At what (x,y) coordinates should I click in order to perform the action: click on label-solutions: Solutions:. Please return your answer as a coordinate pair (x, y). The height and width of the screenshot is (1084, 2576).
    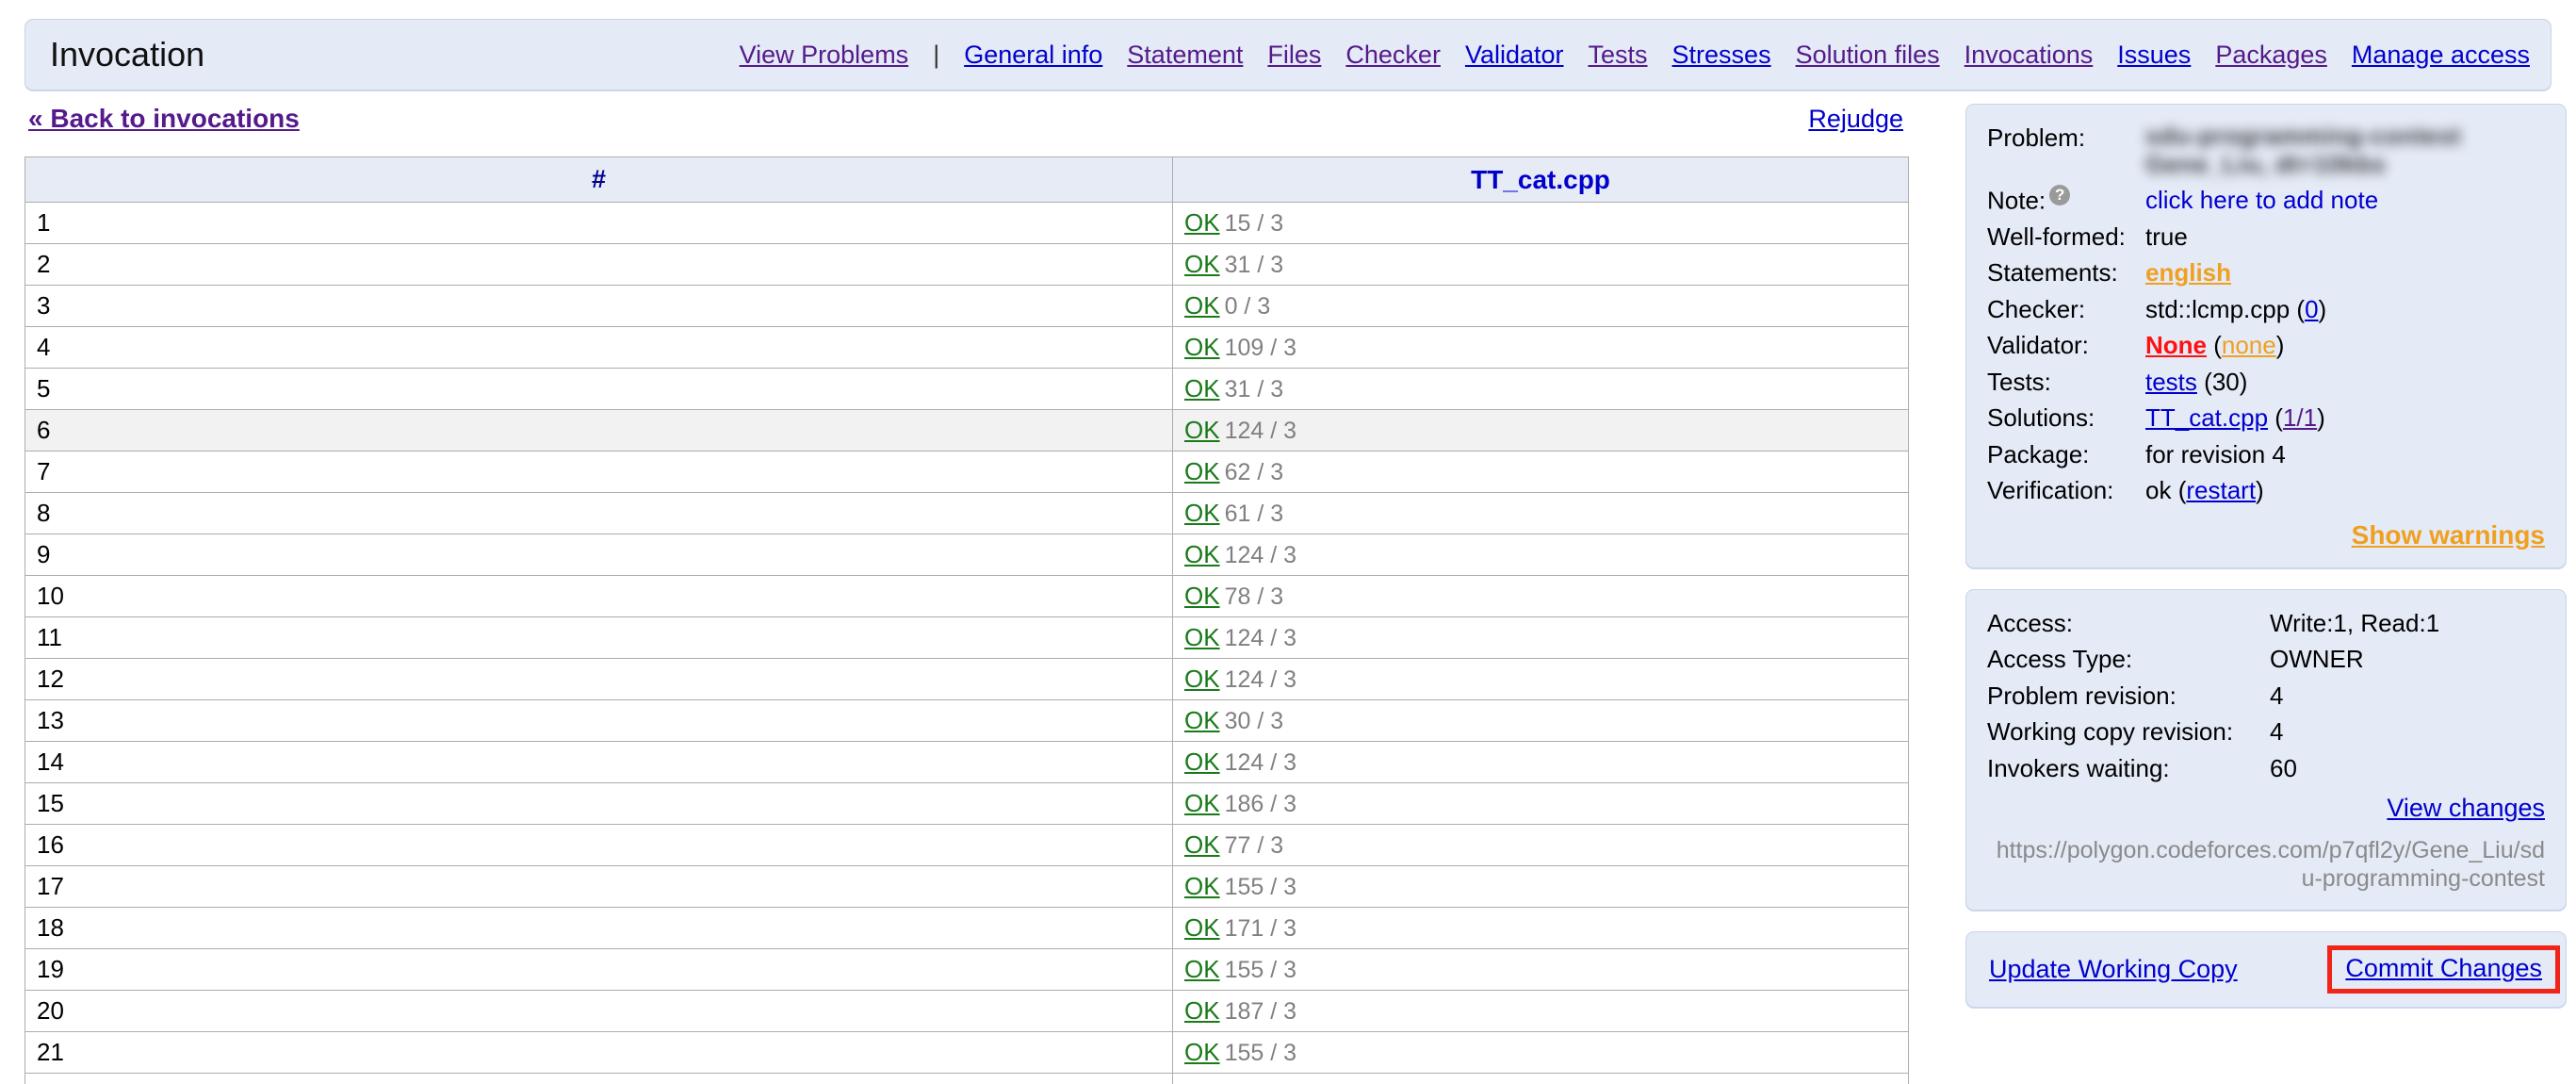
    Looking at the image, I should click on (2041, 418).